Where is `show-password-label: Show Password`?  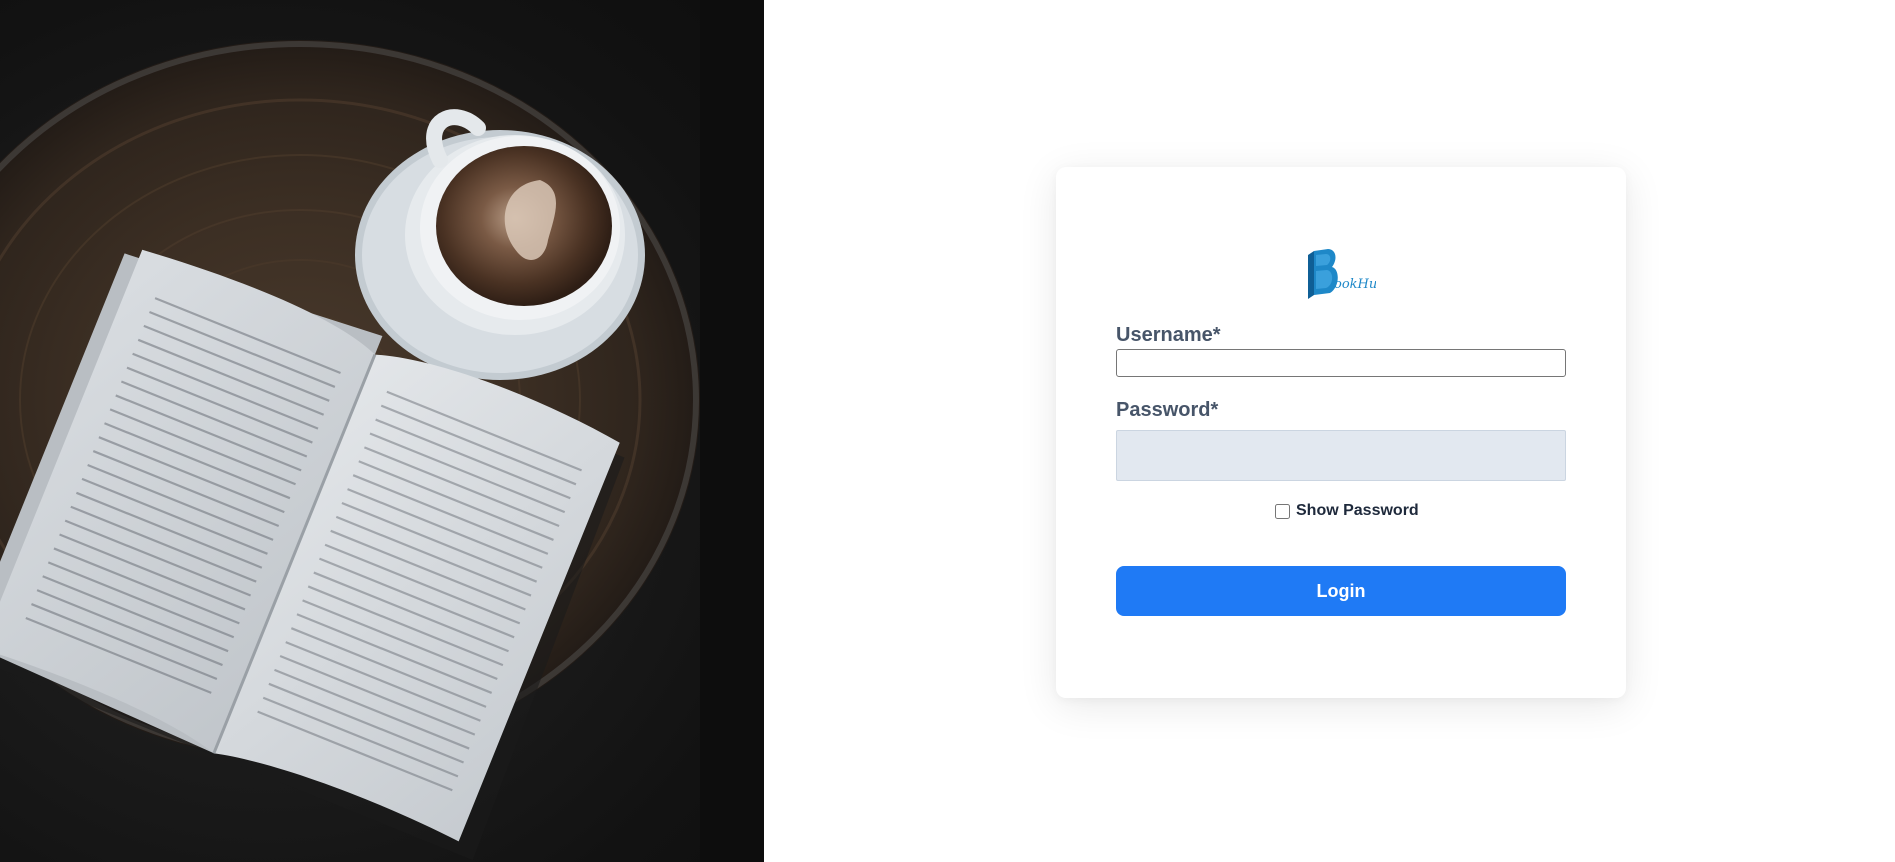
show-password-label: Show Password is located at coordinates (1357, 511).